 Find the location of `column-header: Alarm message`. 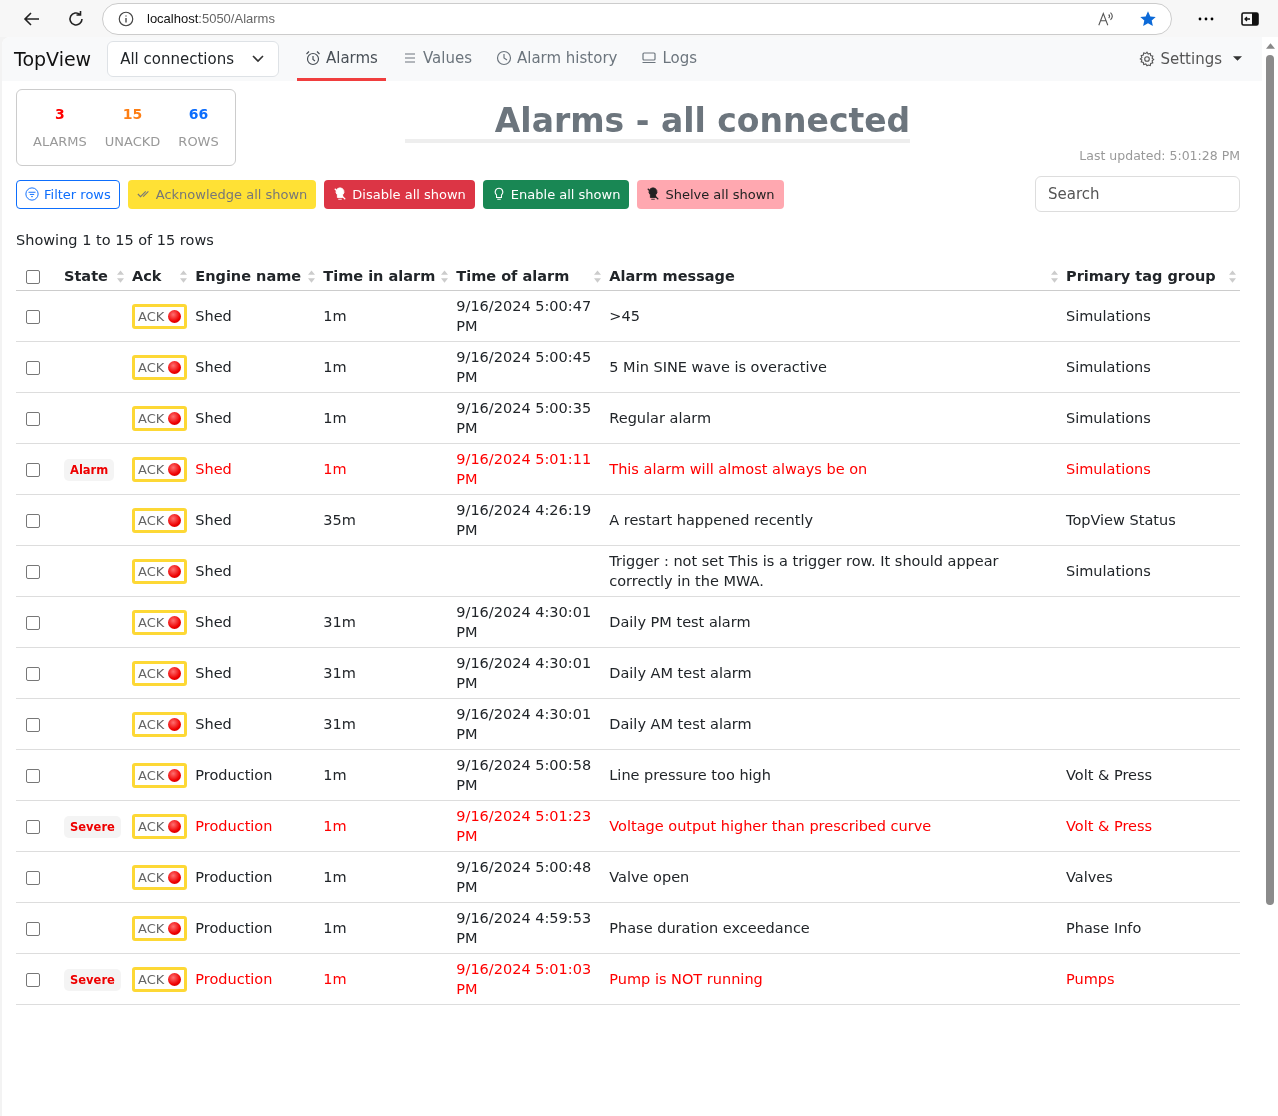

column-header: Alarm message is located at coordinates (672, 276).